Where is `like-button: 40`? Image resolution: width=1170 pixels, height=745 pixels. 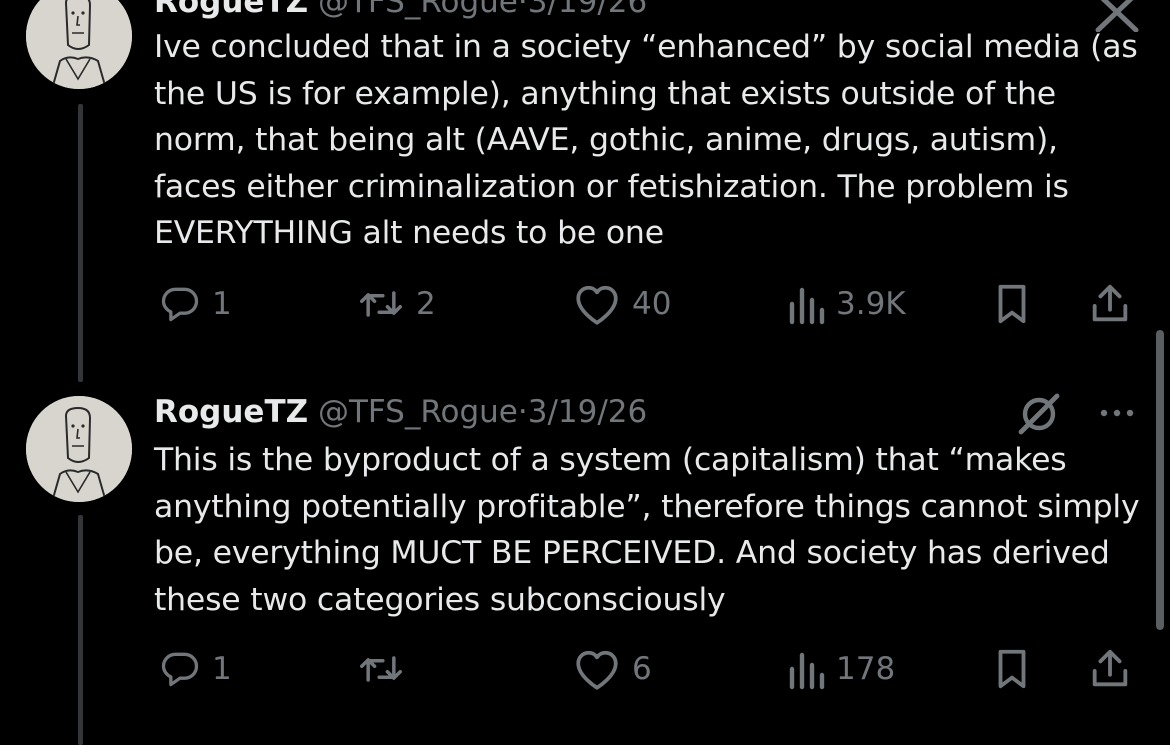
like-button: 40 is located at coordinates (621, 304).